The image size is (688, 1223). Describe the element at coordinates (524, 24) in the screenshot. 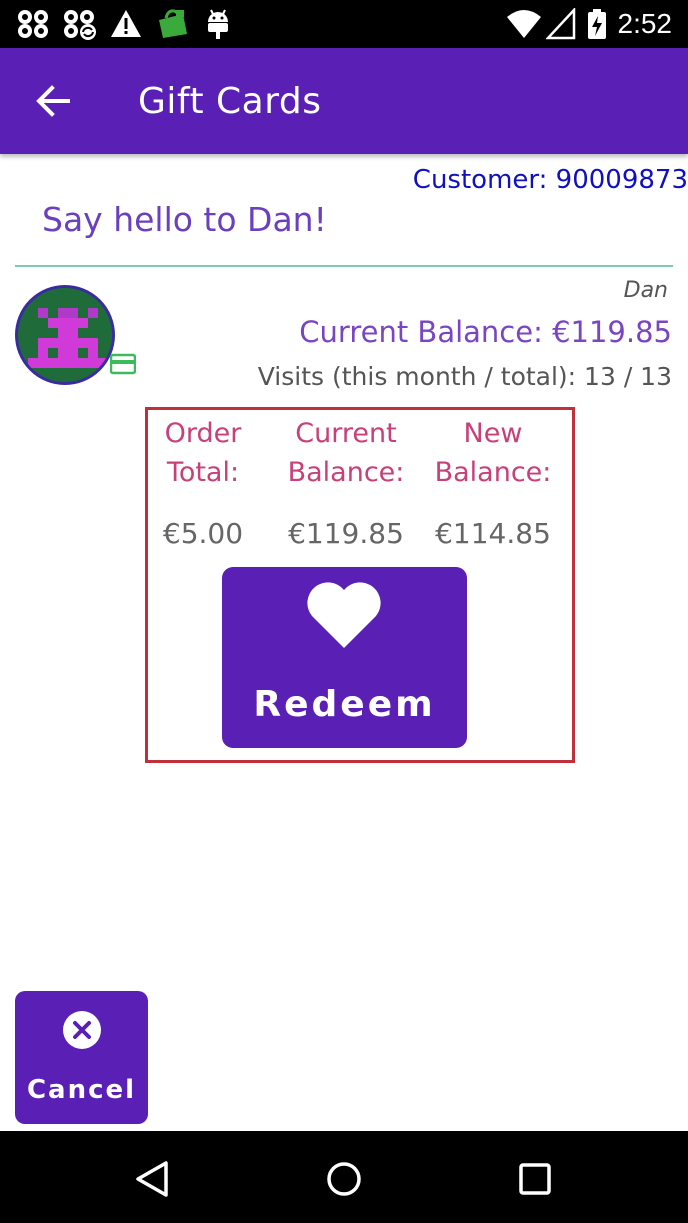

I see `wifi-icon` at that location.